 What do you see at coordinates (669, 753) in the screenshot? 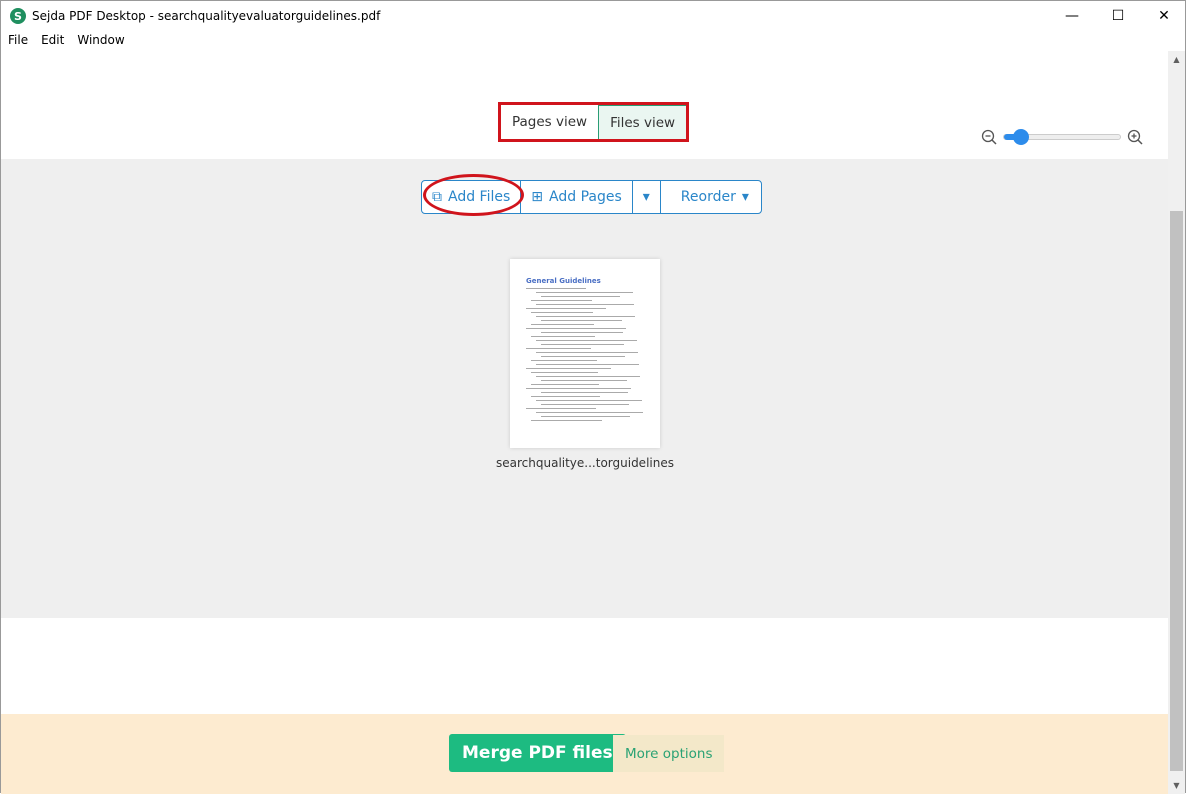
I see `more-options-button: More options` at bounding box center [669, 753].